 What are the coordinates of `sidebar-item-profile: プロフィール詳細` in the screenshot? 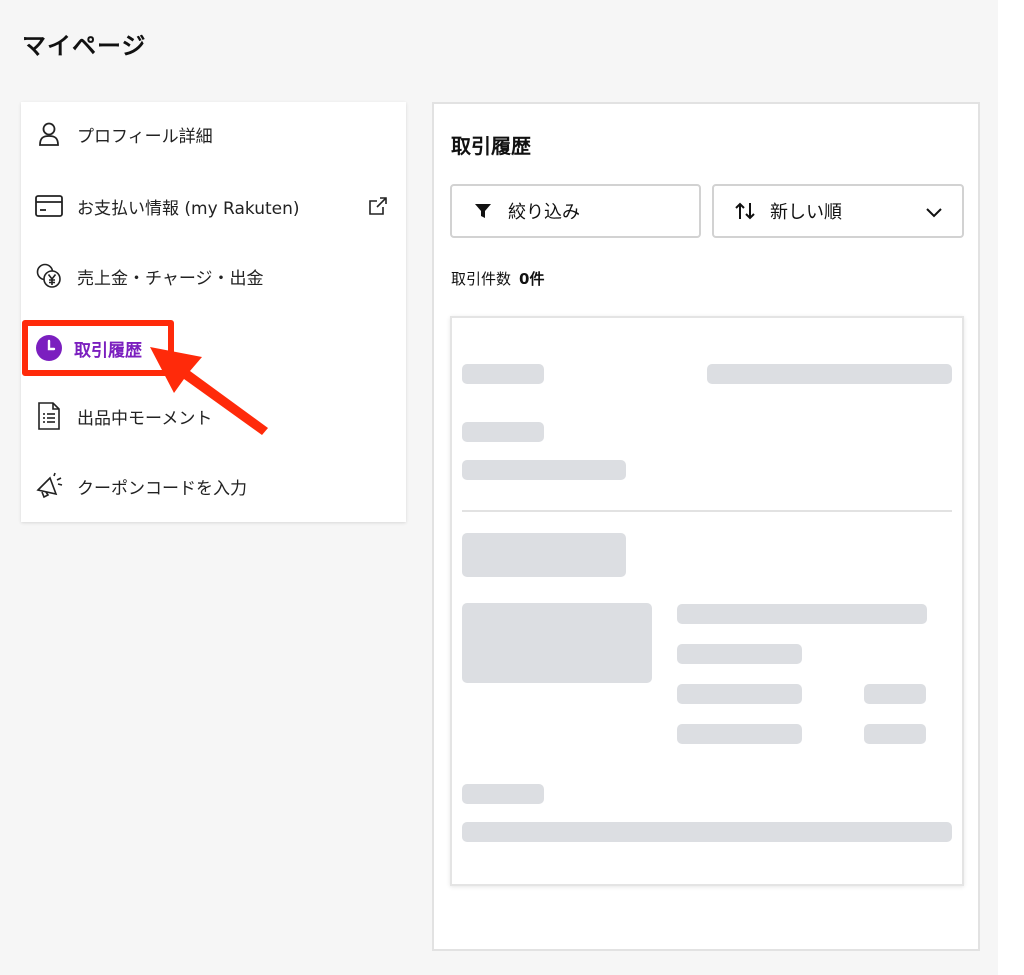 It's located at (213, 134).